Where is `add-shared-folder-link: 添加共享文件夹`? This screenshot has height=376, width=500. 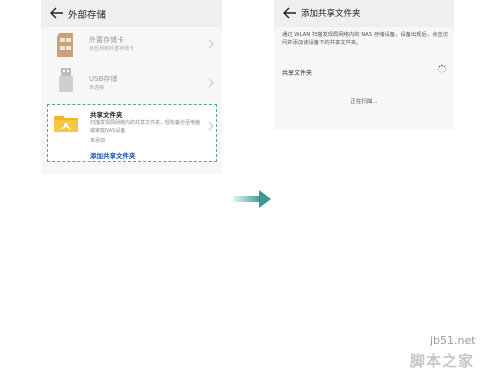
add-shared-folder-link: 添加共享文件夹 is located at coordinates (113, 155).